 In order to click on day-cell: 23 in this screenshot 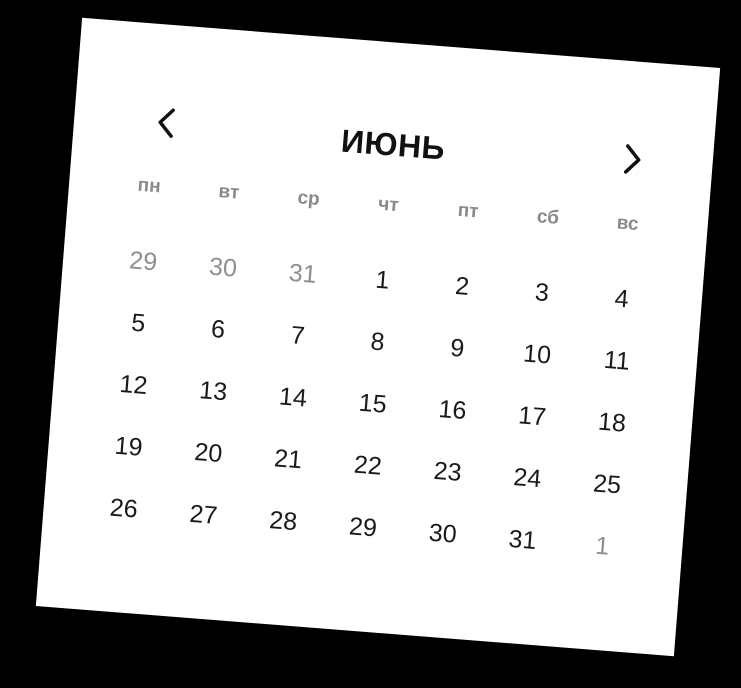, I will do `click(446, 483)`.